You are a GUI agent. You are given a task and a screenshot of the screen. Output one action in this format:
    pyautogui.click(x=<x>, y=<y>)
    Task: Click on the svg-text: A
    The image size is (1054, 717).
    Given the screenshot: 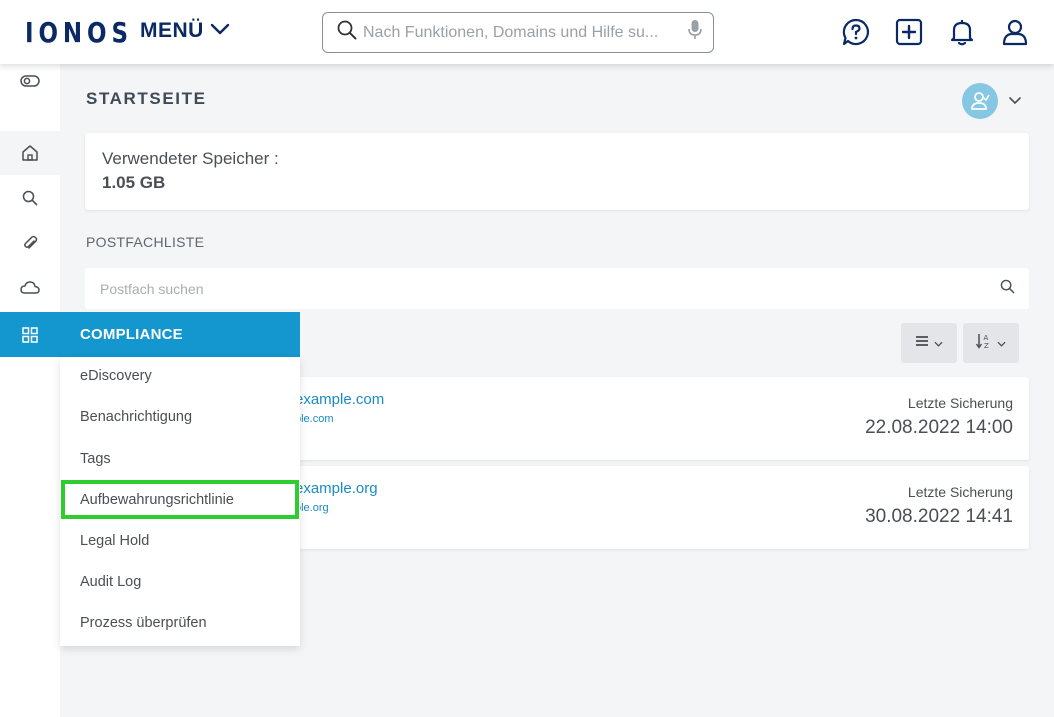 What is the action you would take?
    pyautogui.click(x=986, y=338)
    